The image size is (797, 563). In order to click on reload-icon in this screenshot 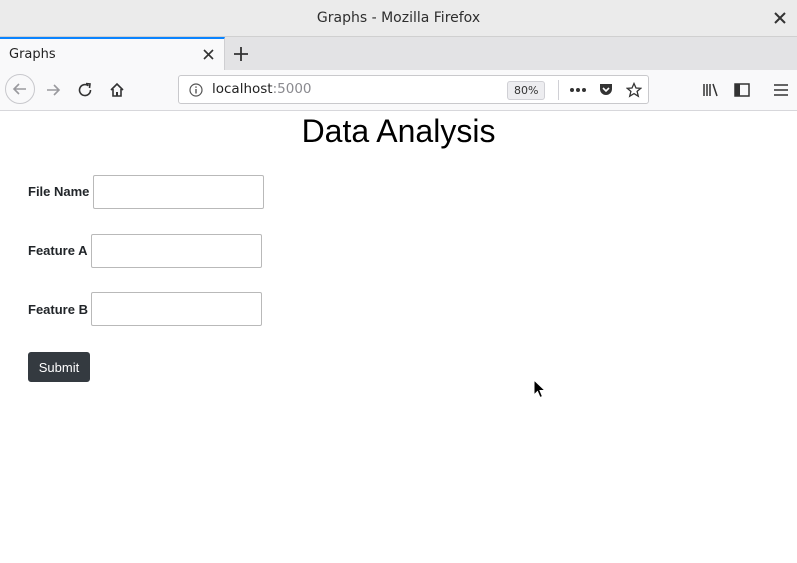, I will do `click(85, 89)`.